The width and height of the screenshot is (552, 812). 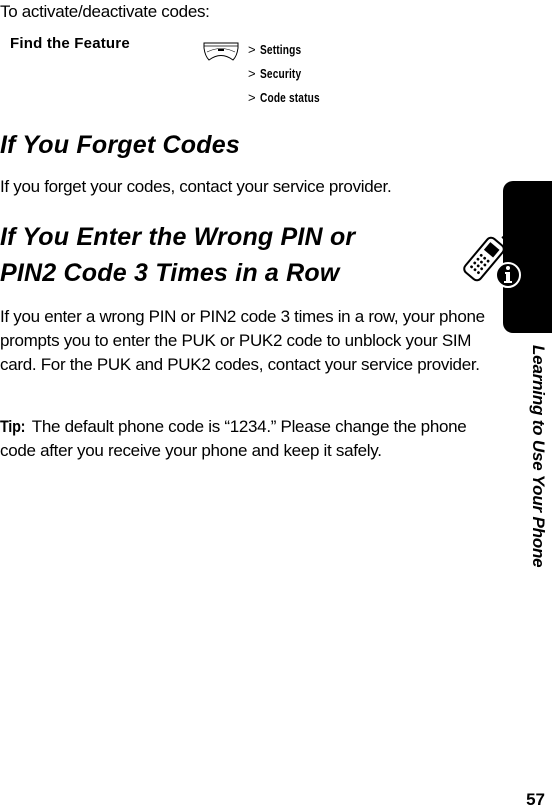 I want to click on section-heading-forget-codes: If You Forget Codes, so click(x=120, y=145).